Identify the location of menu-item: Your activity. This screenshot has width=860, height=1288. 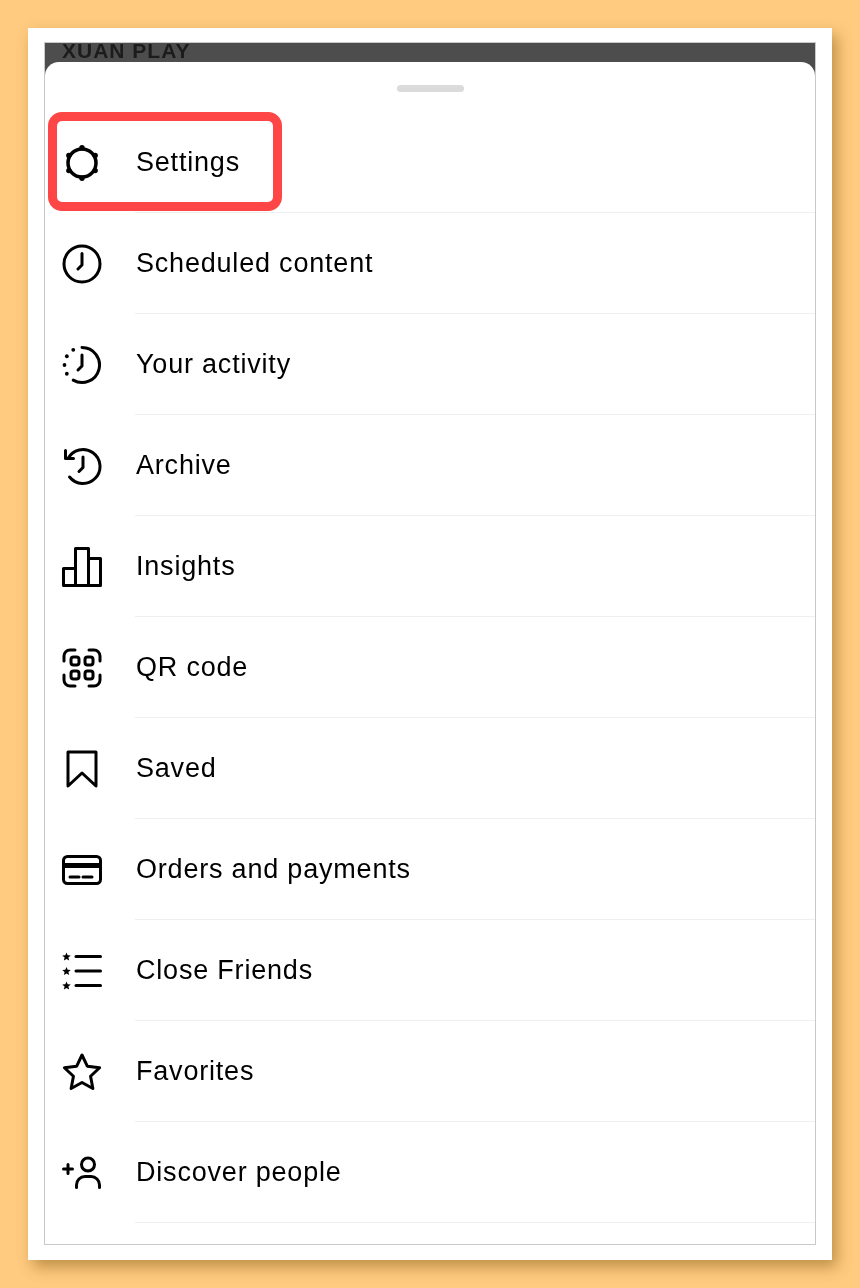
(430, 364).